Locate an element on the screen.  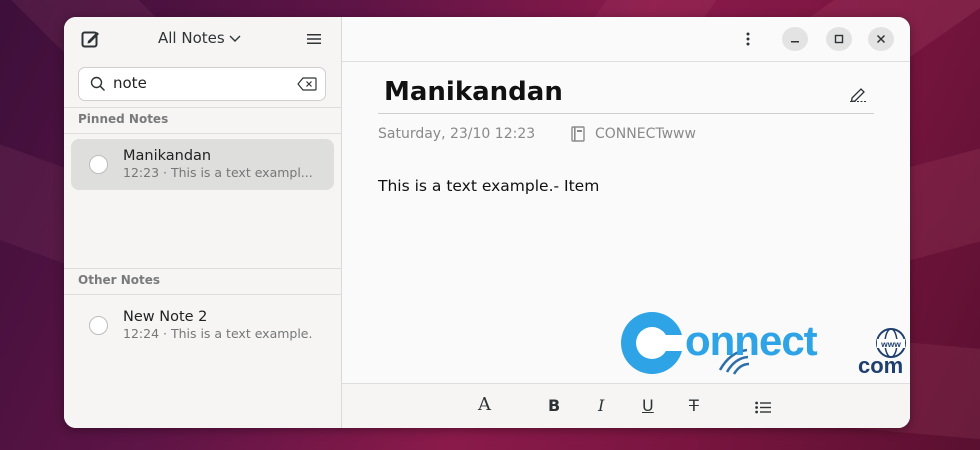
more-options-button is located at coordinates (748, 39).